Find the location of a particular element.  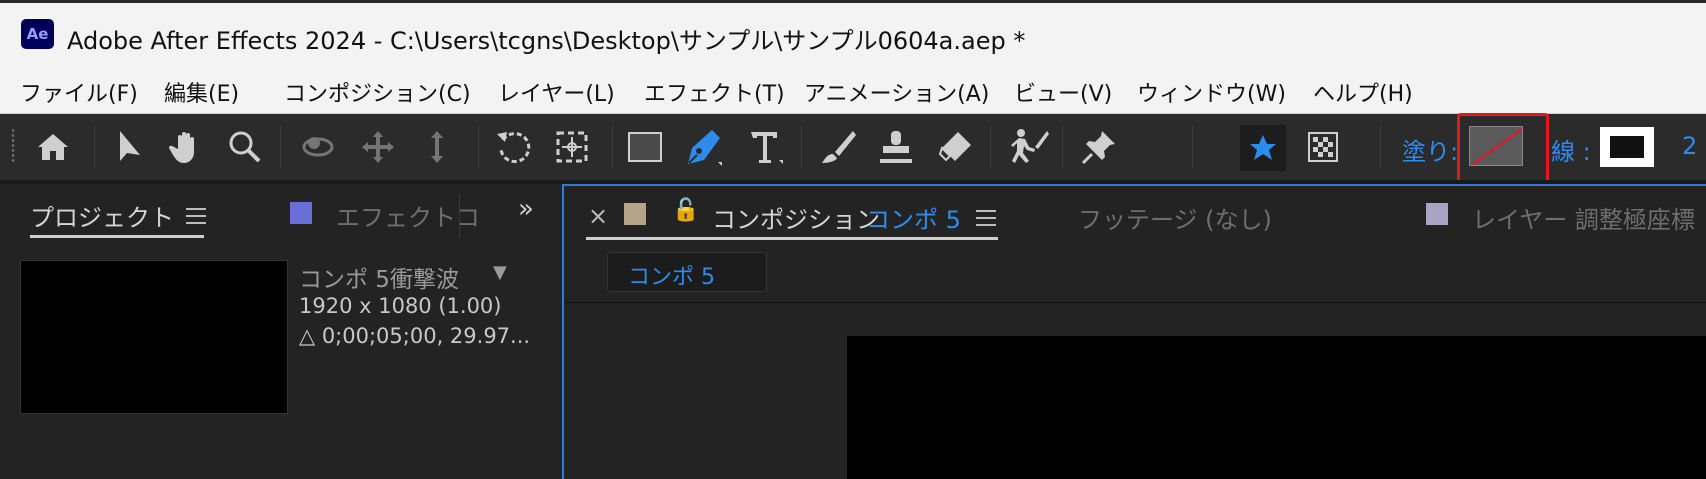

stroke-width-value: 2 is located at coordinates (1689, 146).